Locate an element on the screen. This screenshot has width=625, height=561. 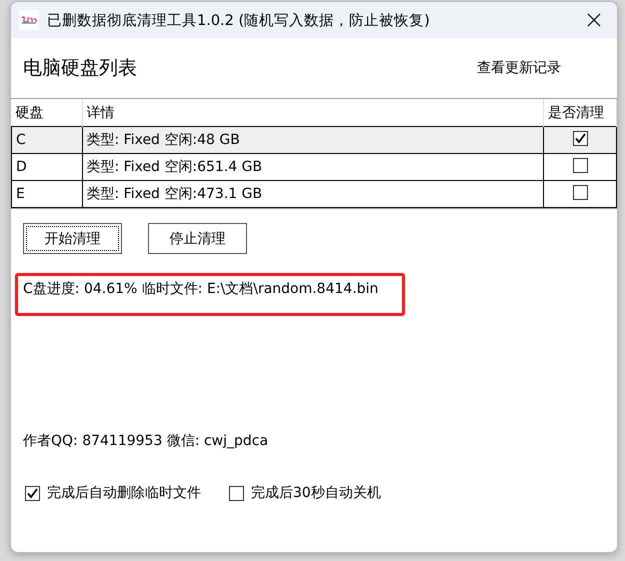
details-cell: 类型: Fixed 空闲:48 GB is located at coordinates (313, 140).